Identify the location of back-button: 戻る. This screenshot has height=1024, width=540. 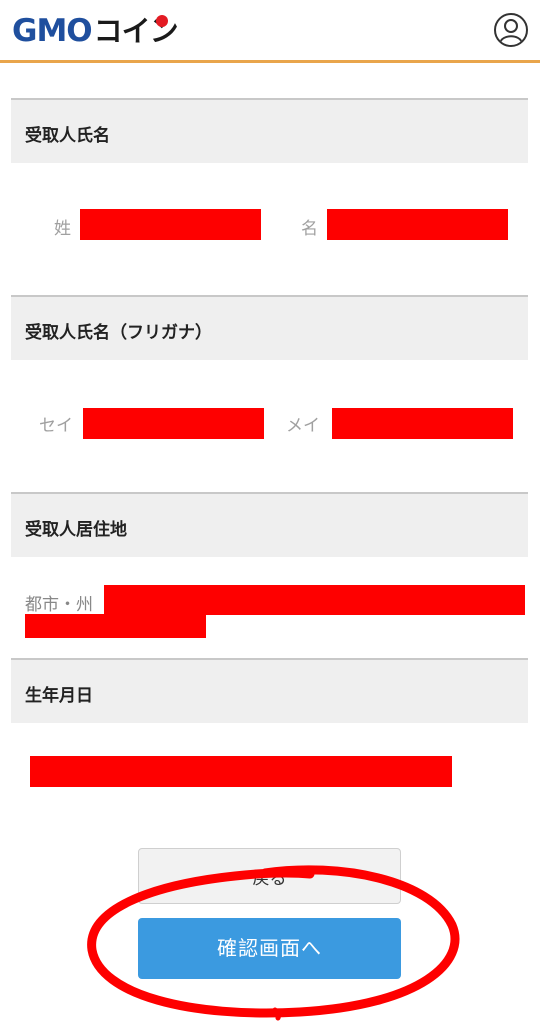
(269, 876).